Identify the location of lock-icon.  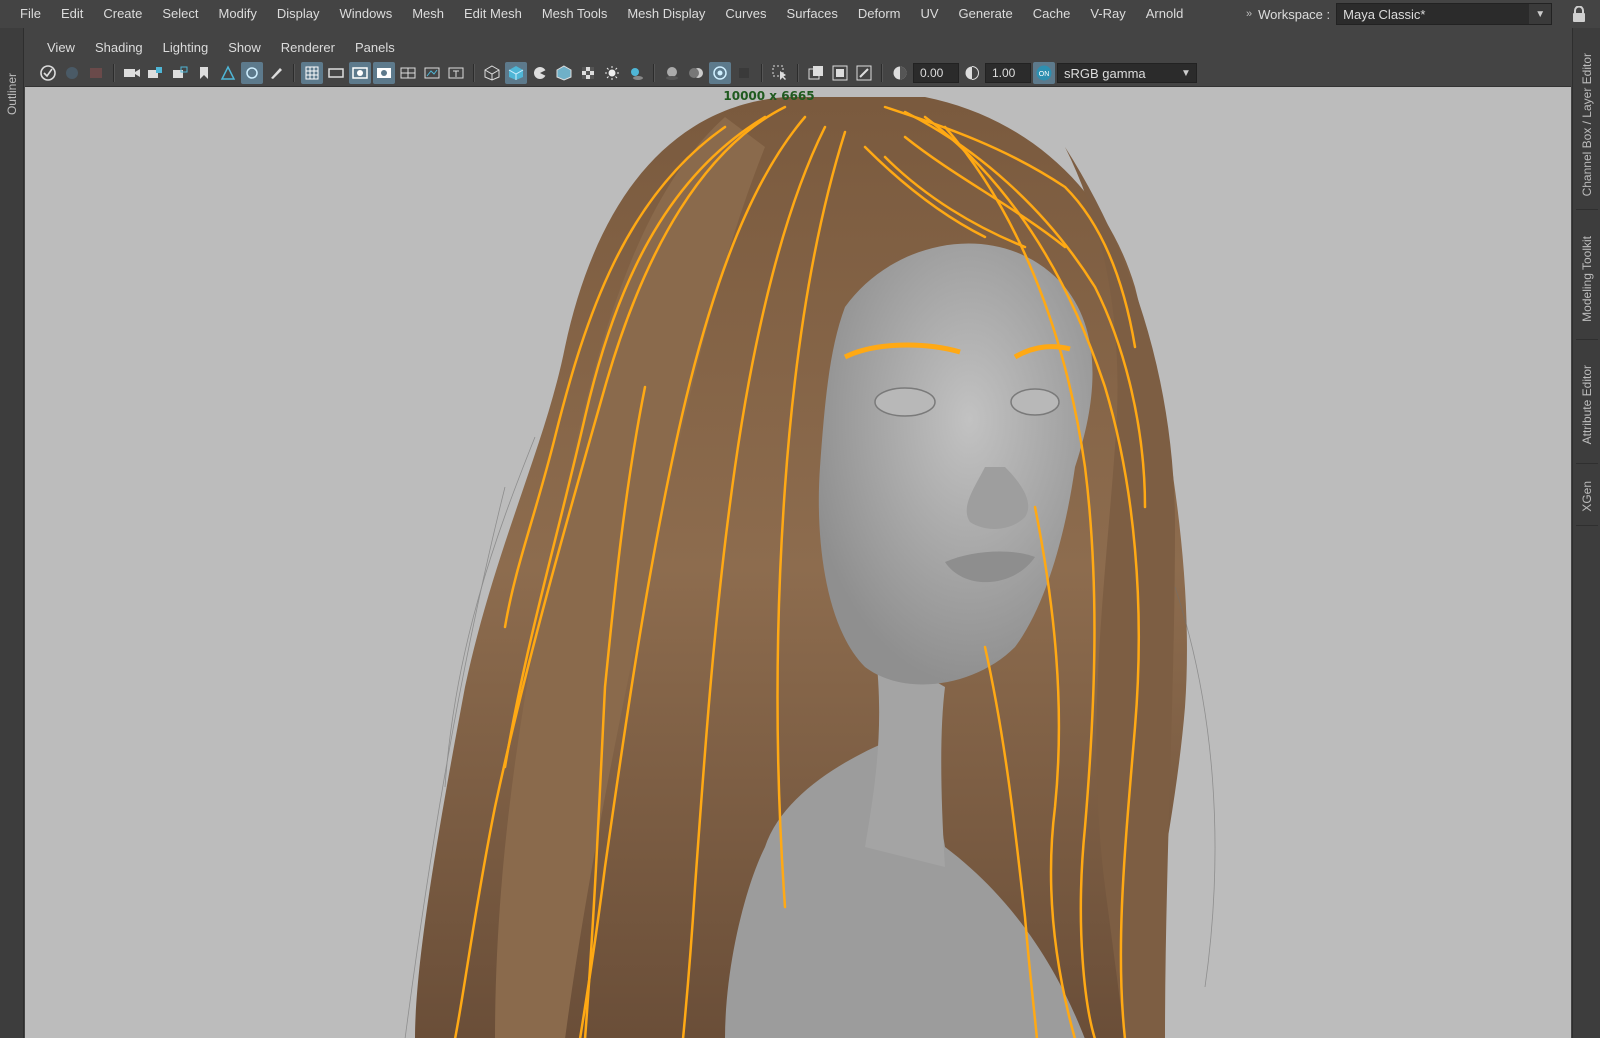
(1579, 14).